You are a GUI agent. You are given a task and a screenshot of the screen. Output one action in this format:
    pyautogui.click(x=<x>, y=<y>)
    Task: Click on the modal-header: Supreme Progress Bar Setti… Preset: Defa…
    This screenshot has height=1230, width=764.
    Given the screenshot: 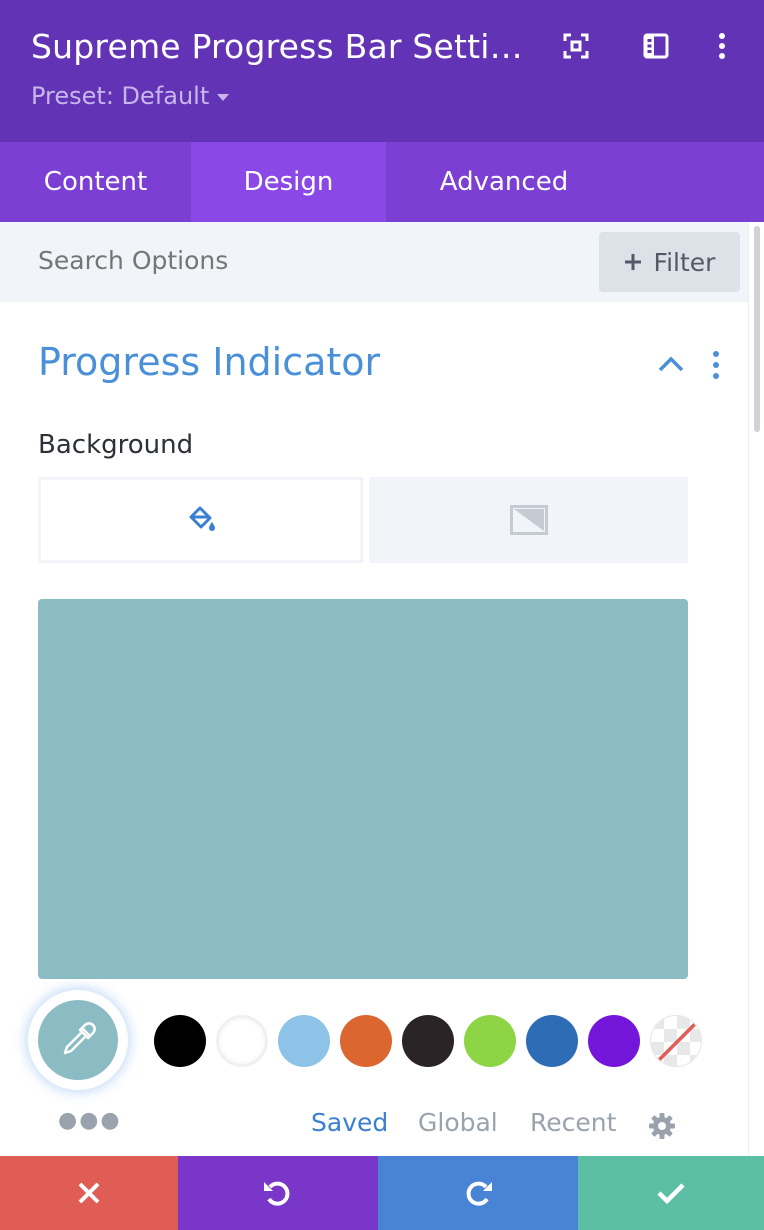 What is the action you would take?
    pyautogui.click(x=382, y=71)
    